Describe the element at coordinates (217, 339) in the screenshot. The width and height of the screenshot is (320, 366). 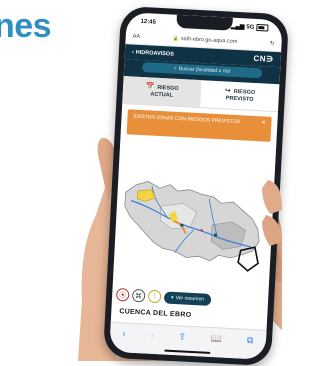
I see `bookmarks-icon: 📖` at that location.